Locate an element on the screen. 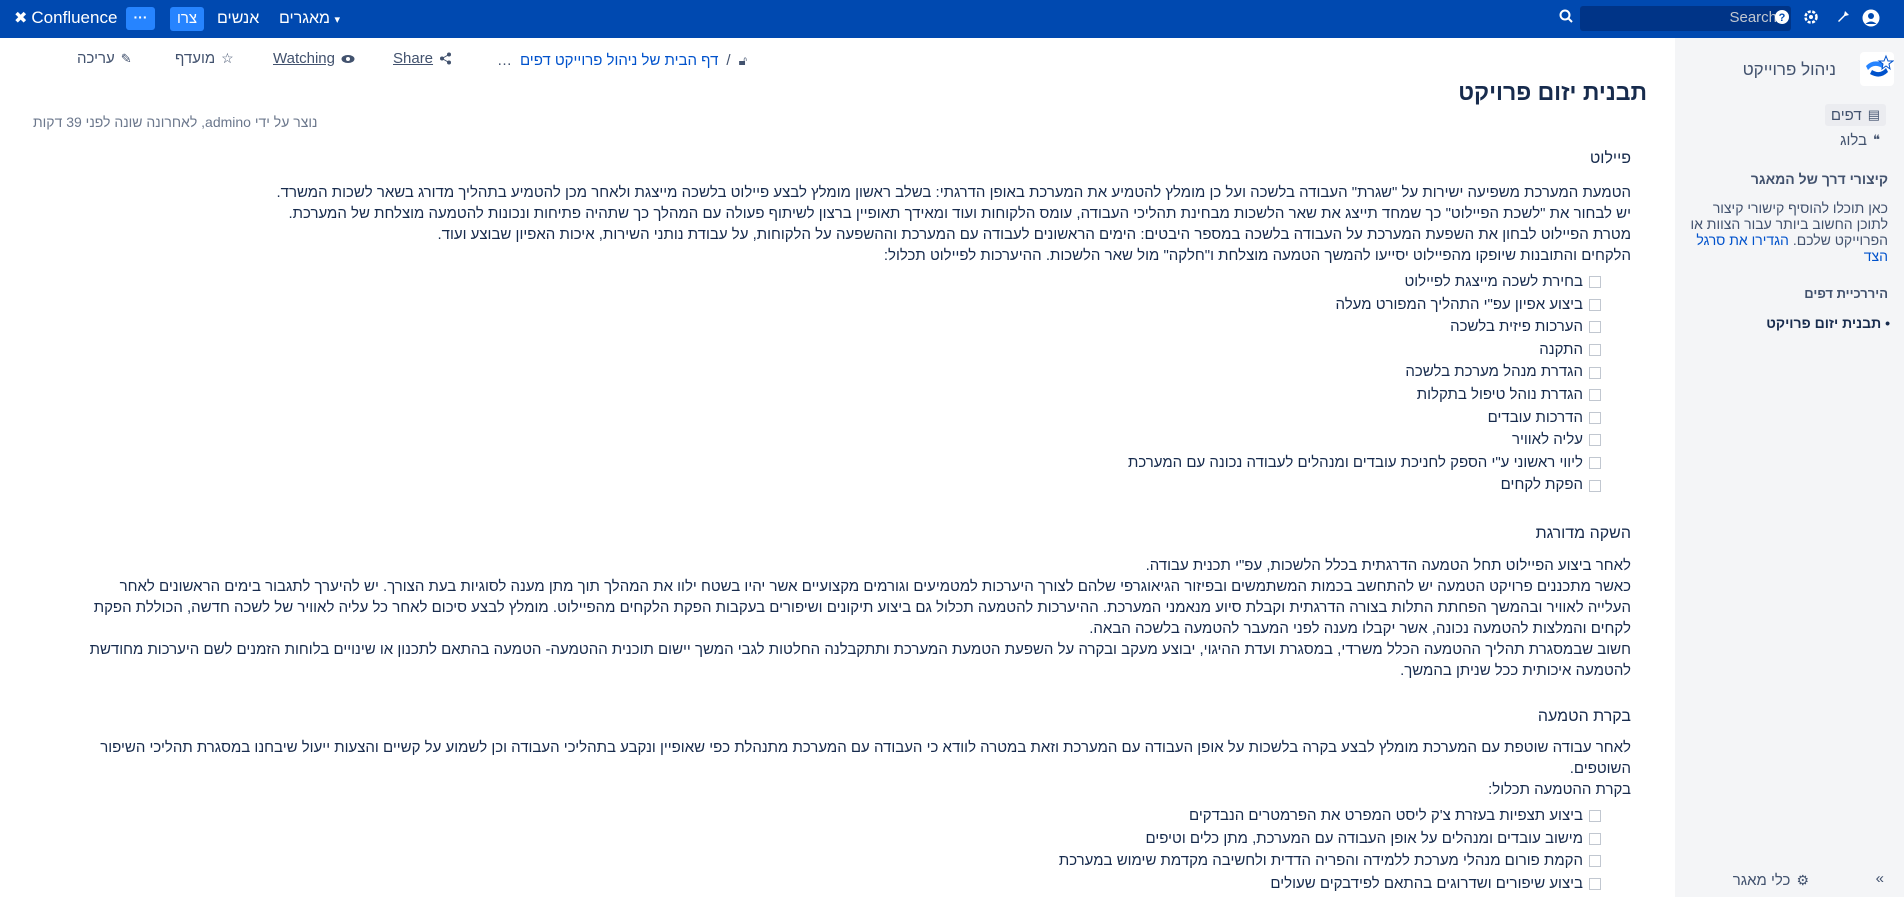 Image resolution: width=1904 pixels, height=897 pixels. favorite-button: ☆ מועדף is located at coordinates (204, 58).